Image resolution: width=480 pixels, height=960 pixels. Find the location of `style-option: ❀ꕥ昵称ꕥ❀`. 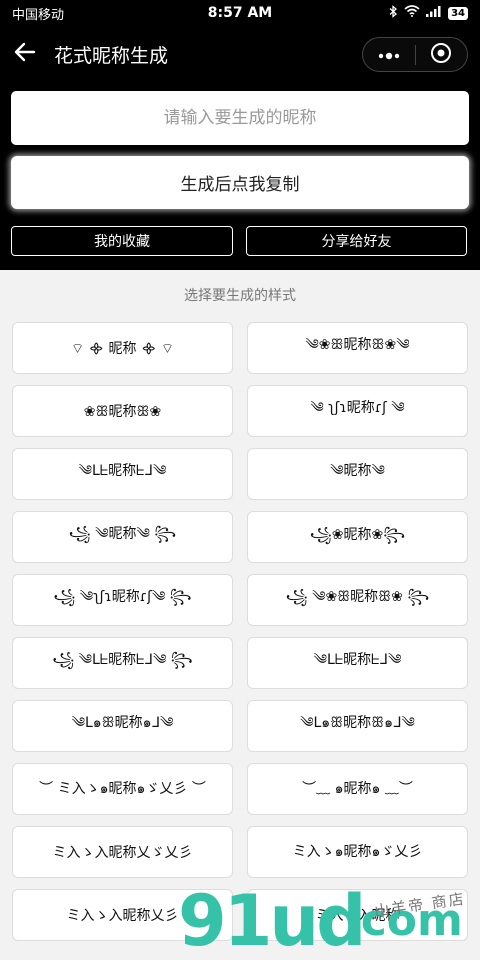

style-option: ❀ꕥ昵称ꕥ❀ is located at coordinates (122, 411).